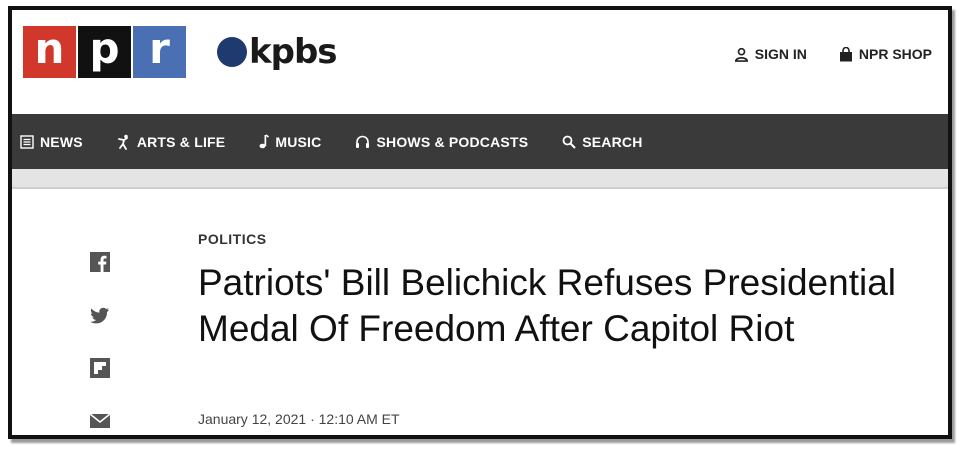  Describe the element at coordinates (159, 51) in the screenshot. I see `npr-logo-r: r` at that location.